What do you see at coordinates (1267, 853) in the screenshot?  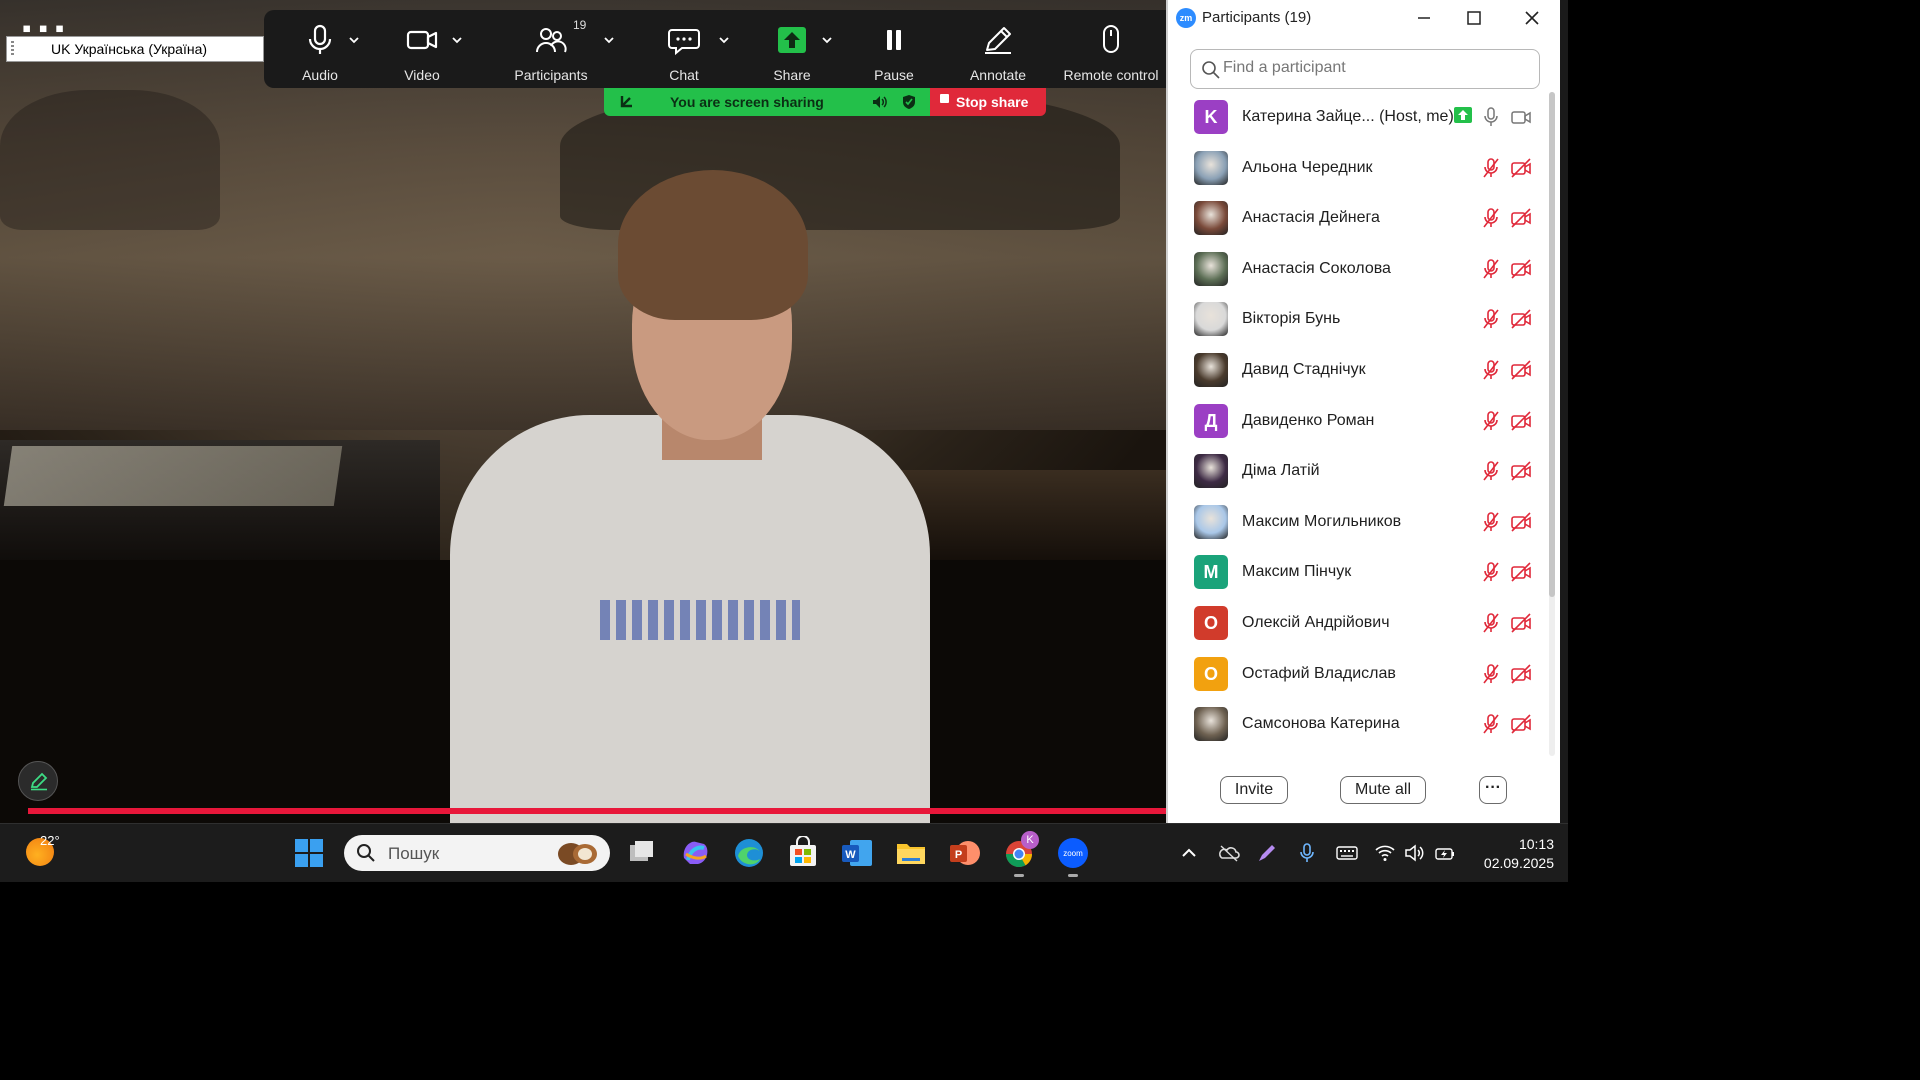 I see `pen-tray-icon` at bounding box center [1267, 853].